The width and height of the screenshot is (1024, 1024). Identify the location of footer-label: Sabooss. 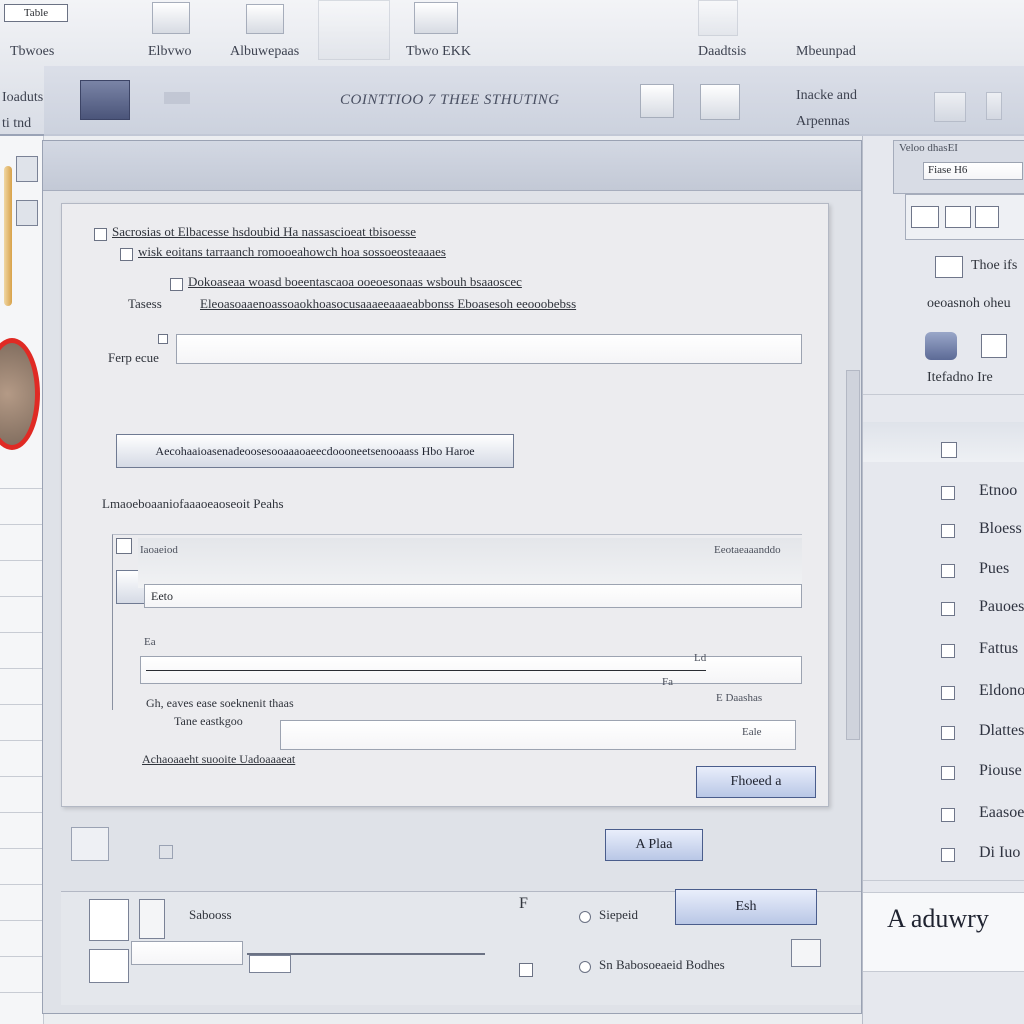
(210, 914).